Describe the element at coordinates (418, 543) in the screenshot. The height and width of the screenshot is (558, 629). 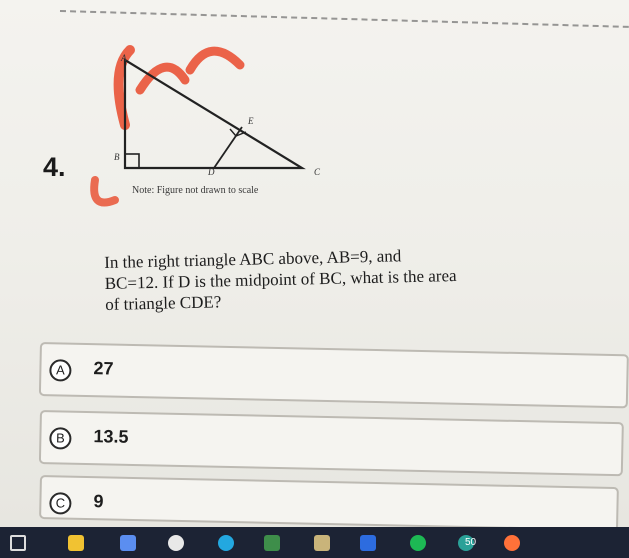
I see `spotify-icon` at that location.